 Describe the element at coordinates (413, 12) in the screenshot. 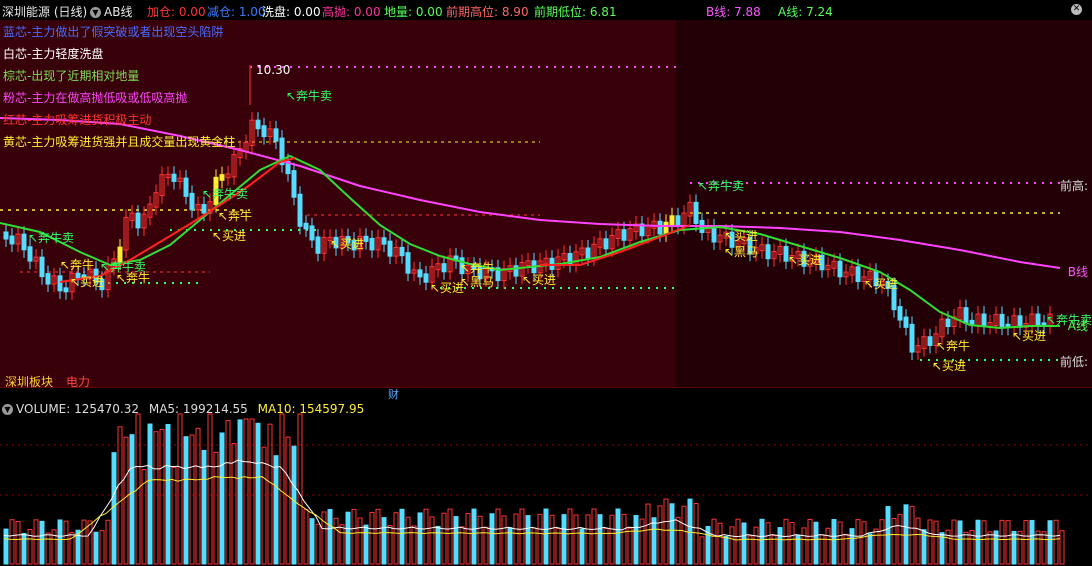

I see `stat-item: 地量: 0.00` at that location.